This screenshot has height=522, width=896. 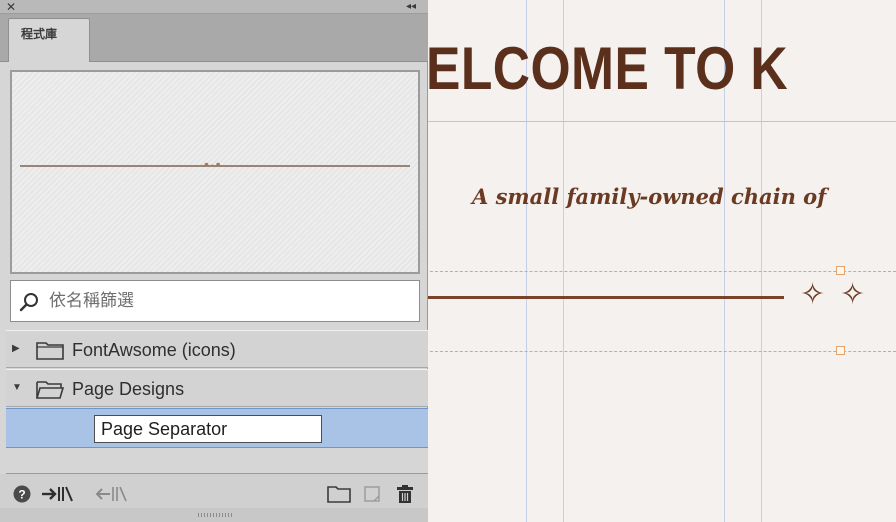 What do you see at coordinates (214, 7) in the screenshot?
I see `panel-title-bar: ✕ ◂◂` at bounding box center [214, 7].